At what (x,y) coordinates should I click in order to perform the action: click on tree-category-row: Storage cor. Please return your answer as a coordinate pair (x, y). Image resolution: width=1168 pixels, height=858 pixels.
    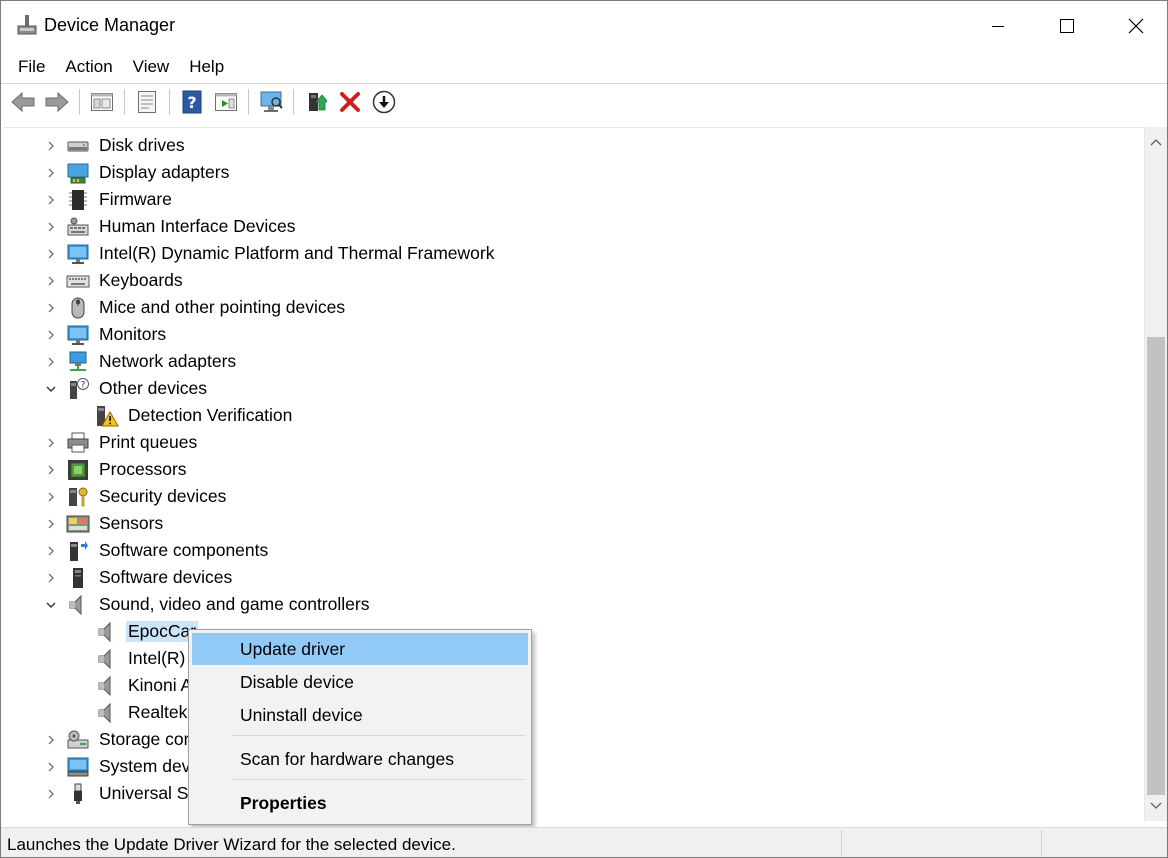
    Looking at the image, I should click on (564, 739).